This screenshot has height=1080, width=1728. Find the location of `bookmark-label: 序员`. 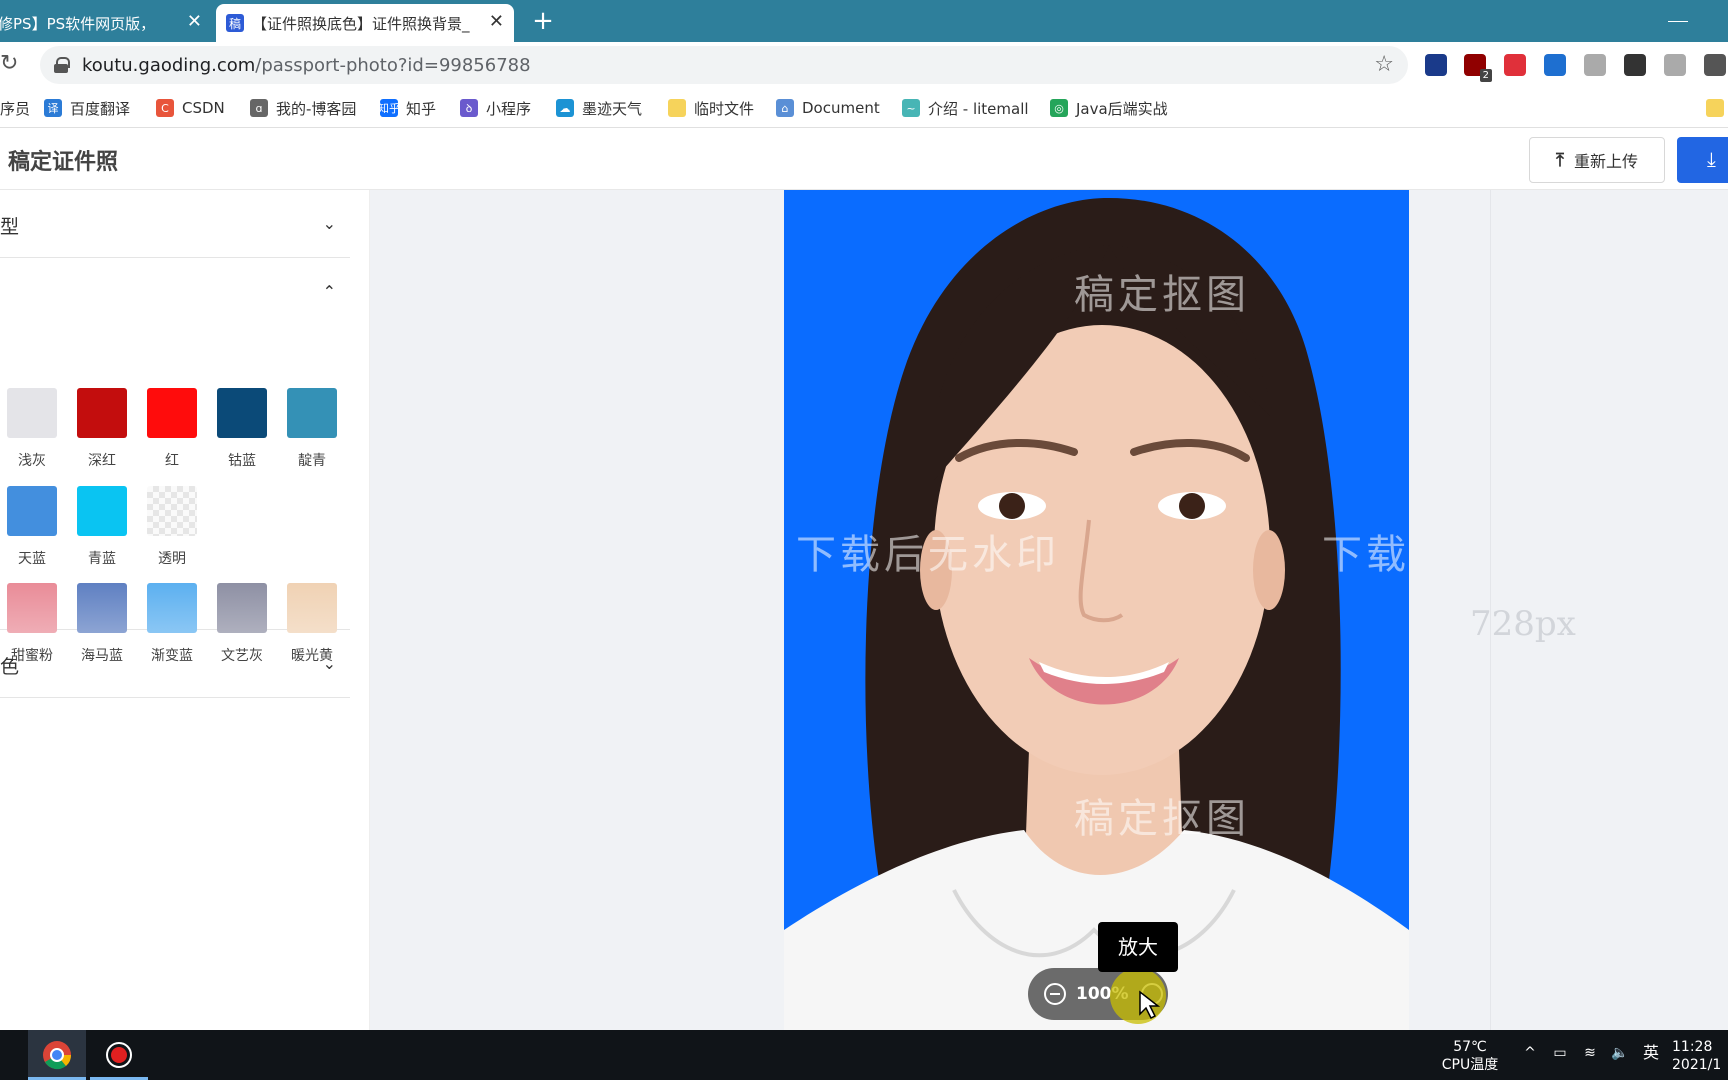

bookmark-label: 序员 is located at coordinates (15, 108).